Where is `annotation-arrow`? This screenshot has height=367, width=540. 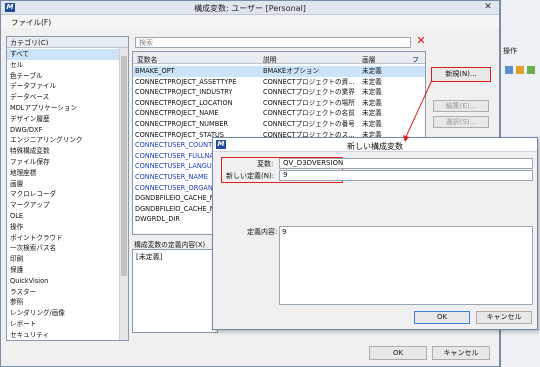
annotation-arrow is located at coordinates (418, 110).